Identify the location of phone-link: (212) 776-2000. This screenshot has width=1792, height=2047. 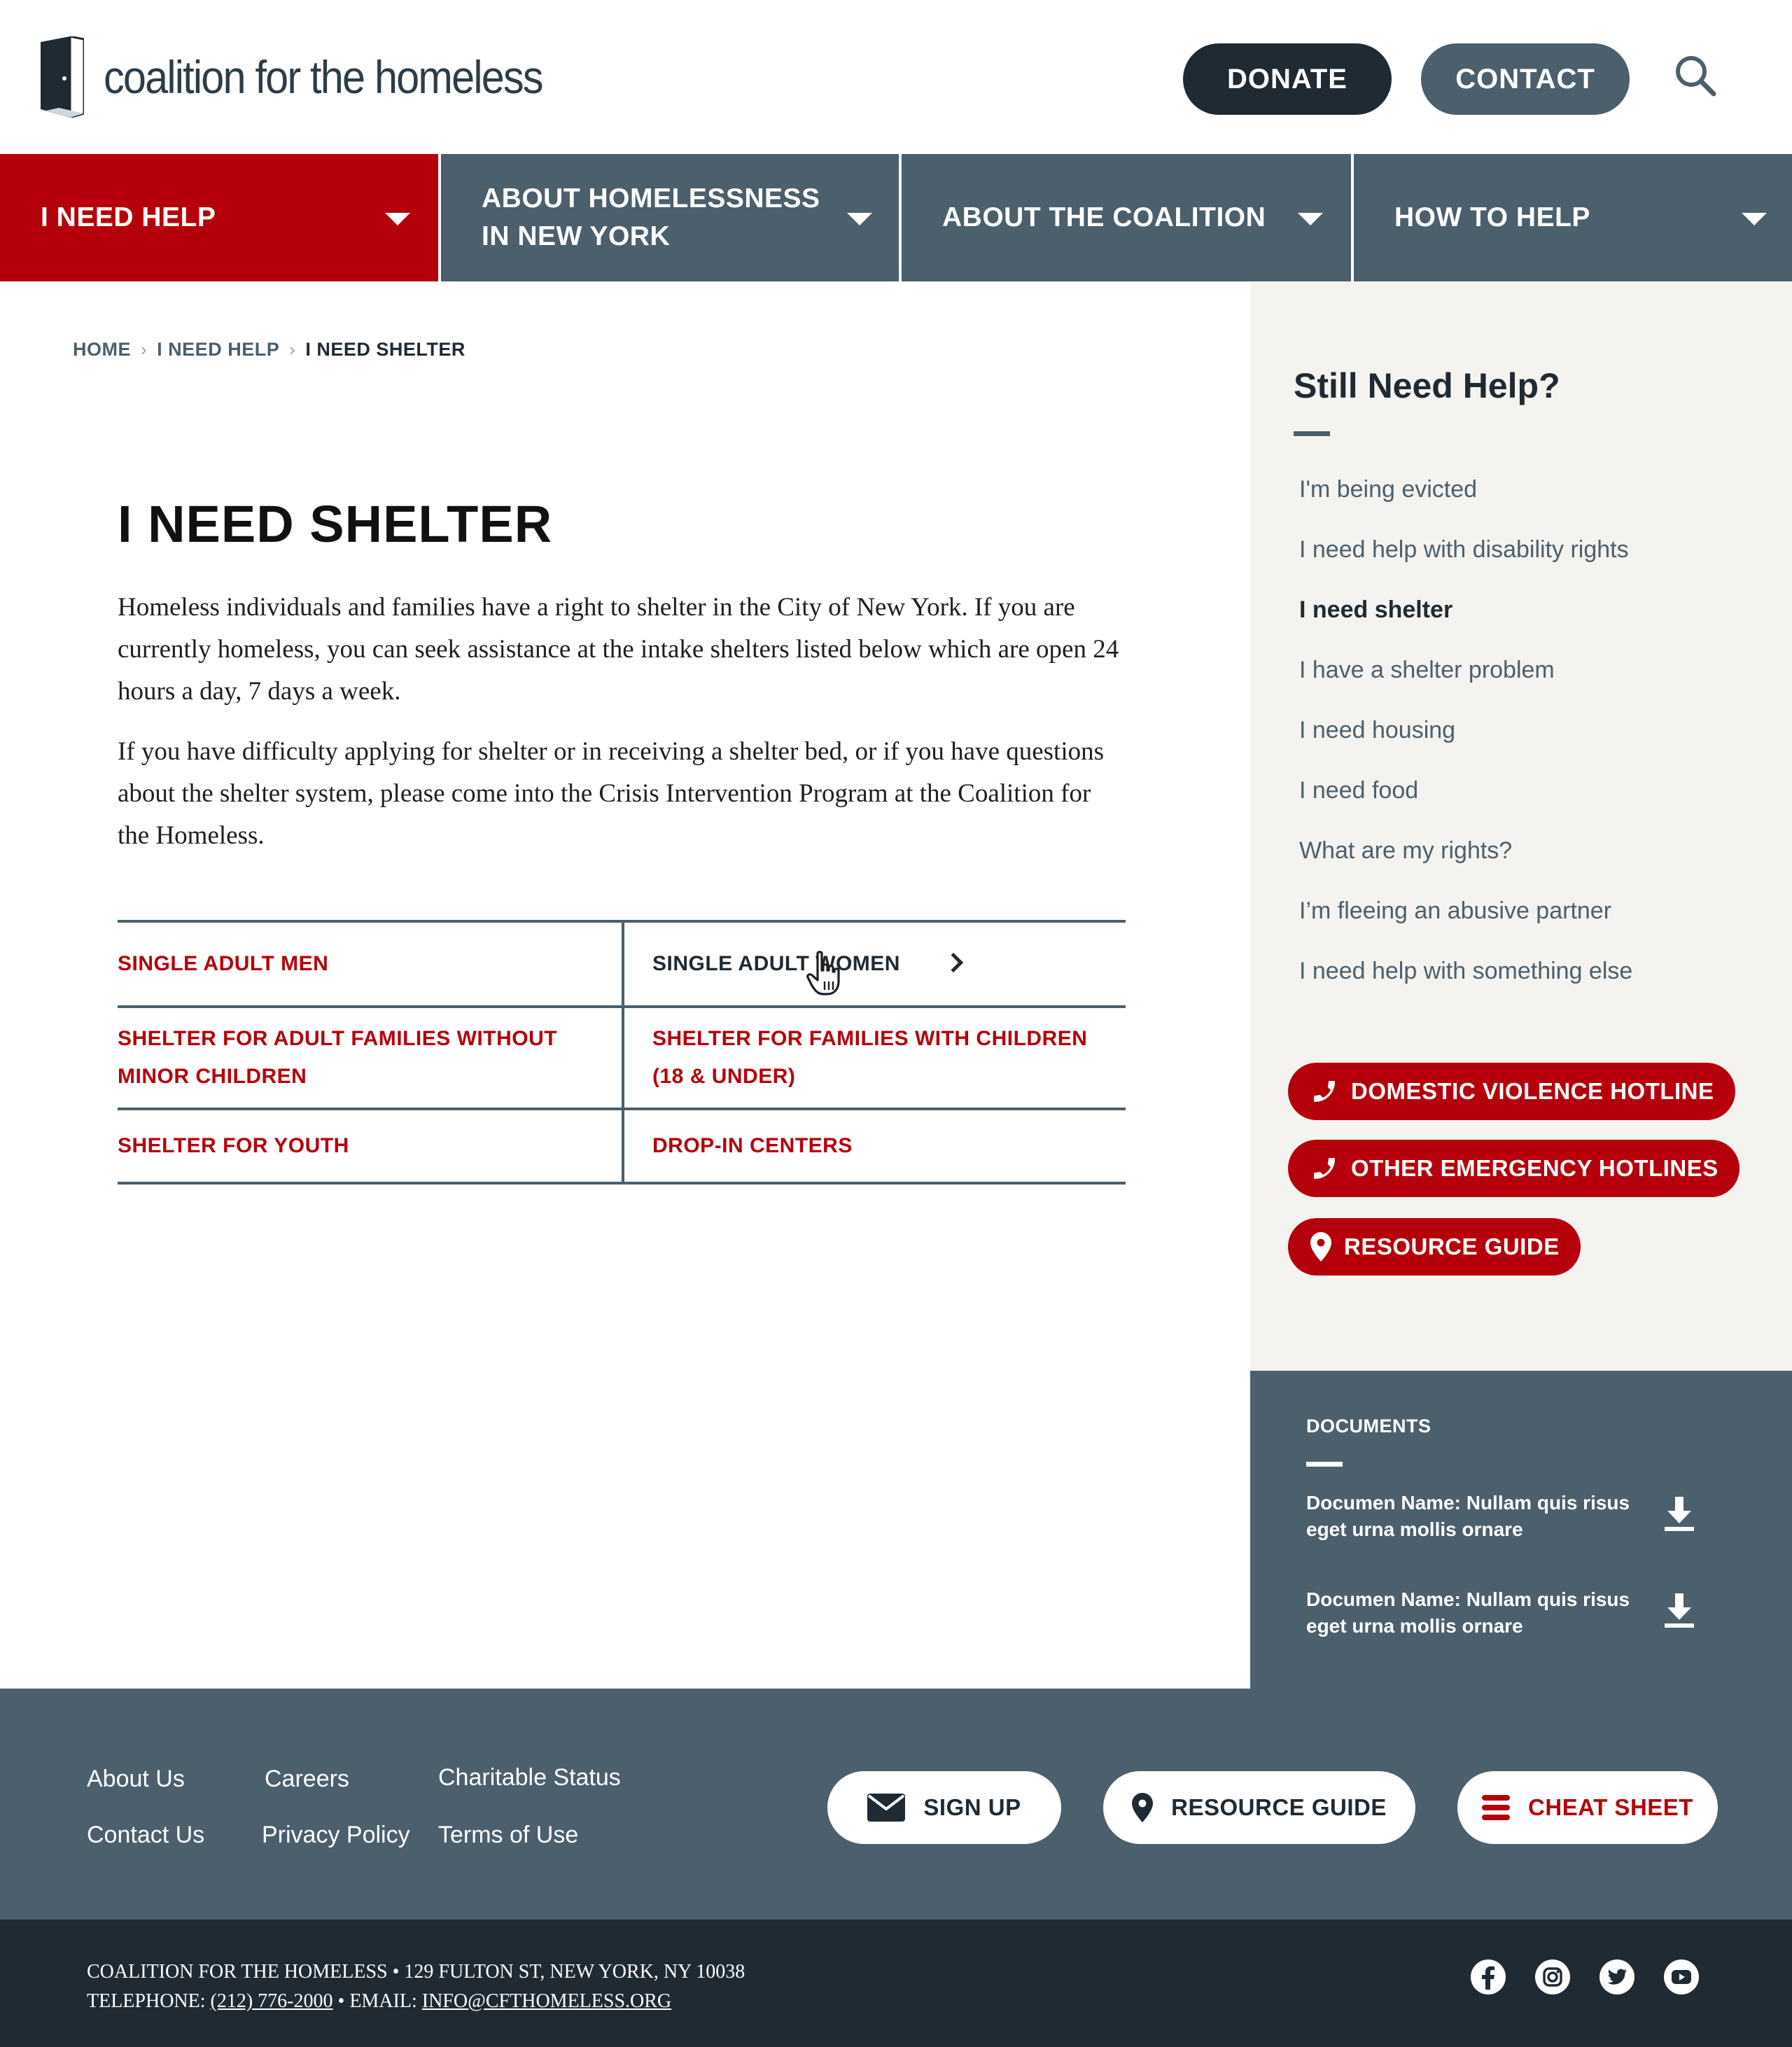
(272, 2001).